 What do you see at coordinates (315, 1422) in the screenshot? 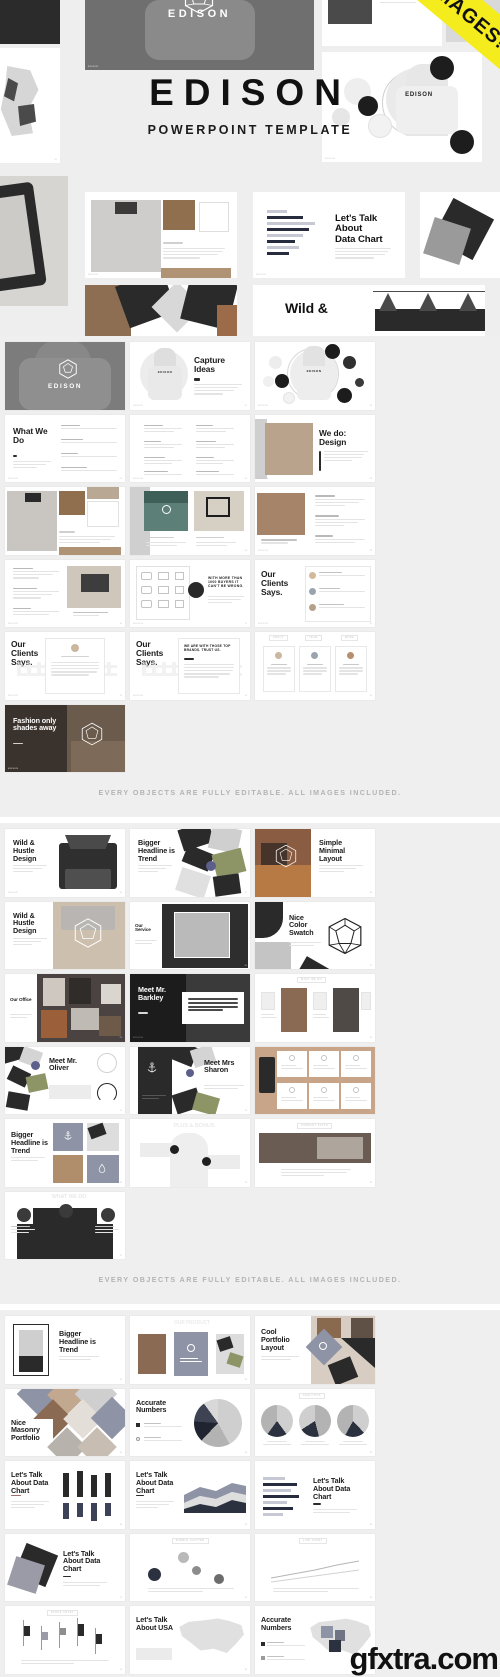
I see `slide-analytics-pies: ANALYTICS 37` at bounding box center [315, 1422].